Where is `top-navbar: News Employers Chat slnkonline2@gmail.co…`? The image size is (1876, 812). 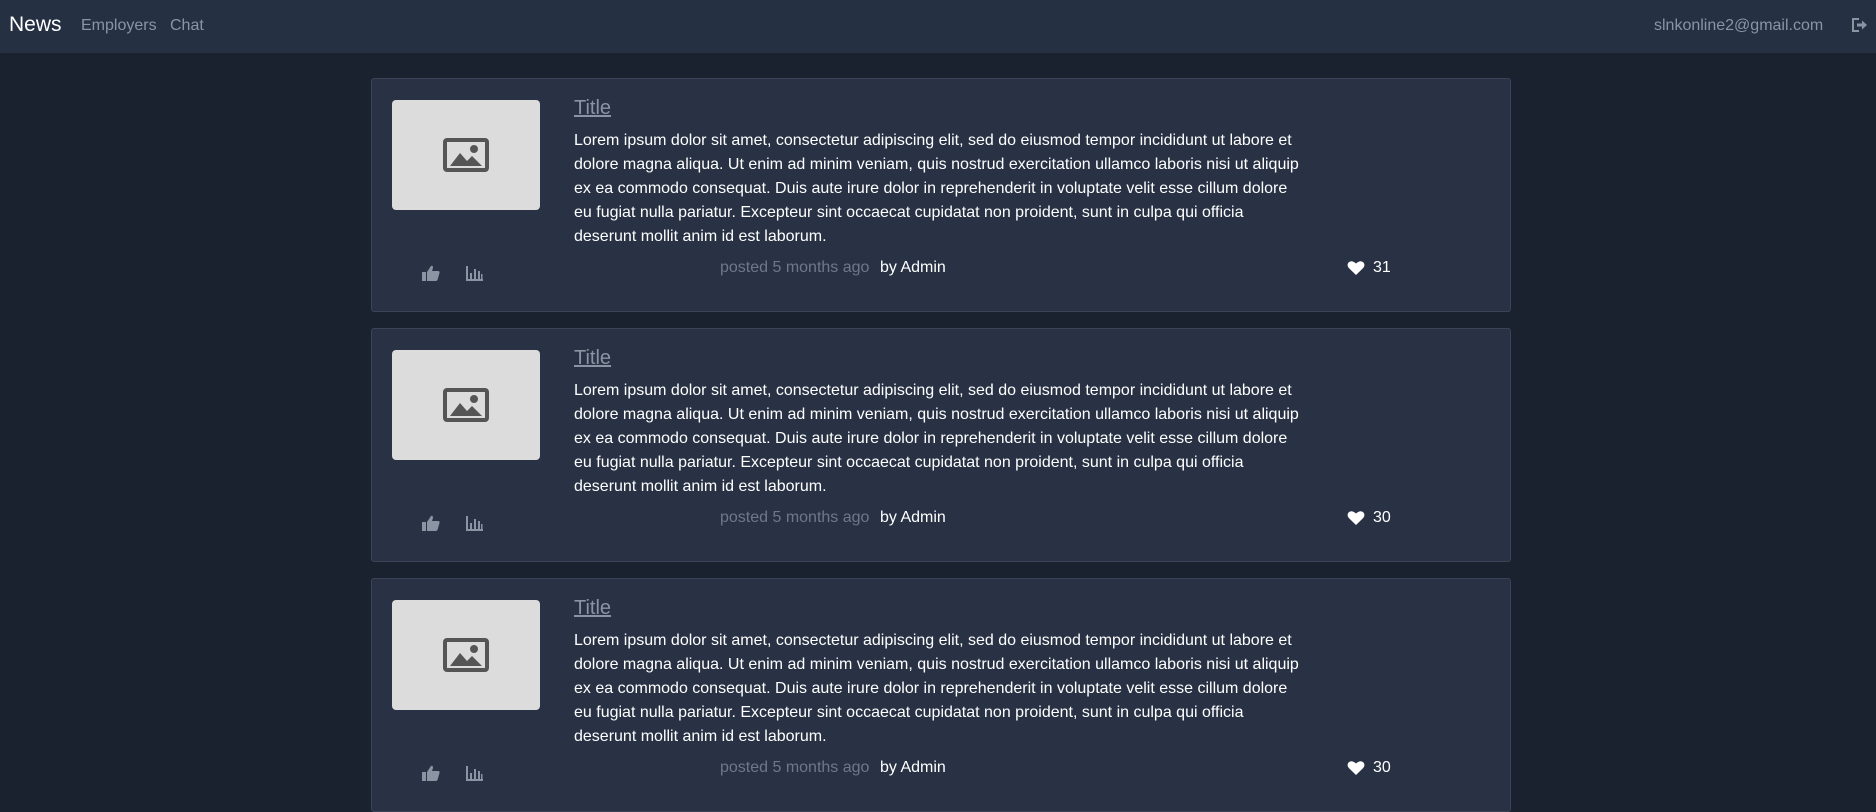 top-navbar: News Employers Chat slnkonline2@gmail.co… is located at coordinates (938, 26).